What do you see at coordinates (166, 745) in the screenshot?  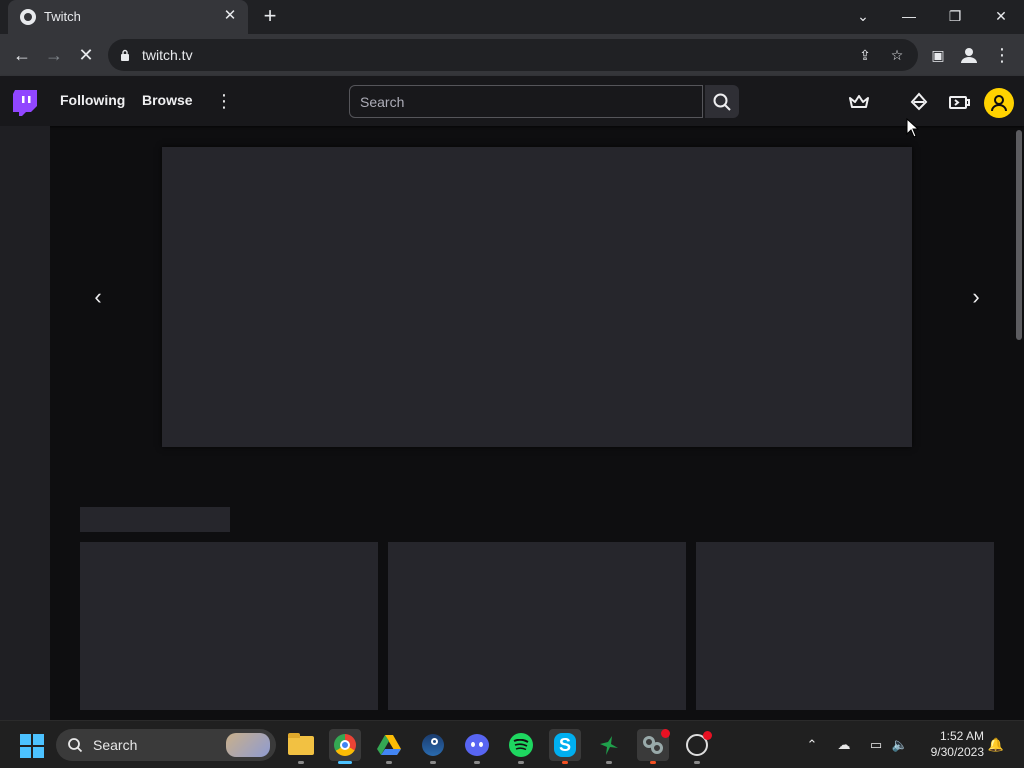 I see `taskbar-search-box: Search` at bounding box center [166, 745].